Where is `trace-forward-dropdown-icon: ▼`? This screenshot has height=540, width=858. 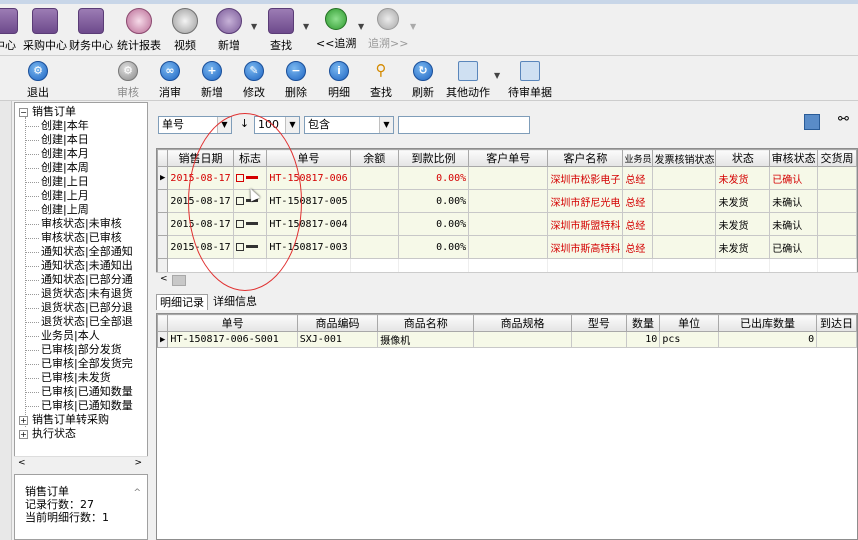 trace-forward-dropdown-icon: ▼ is located at coordinates (413, 26).